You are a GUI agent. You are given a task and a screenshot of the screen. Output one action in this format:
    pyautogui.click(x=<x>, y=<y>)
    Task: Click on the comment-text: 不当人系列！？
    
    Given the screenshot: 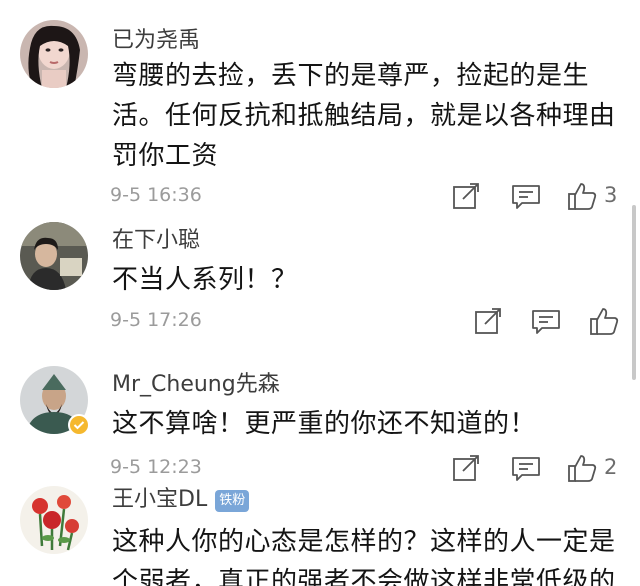 What is the action you would take?
    pyautogui.click(x=205, y=280)
    